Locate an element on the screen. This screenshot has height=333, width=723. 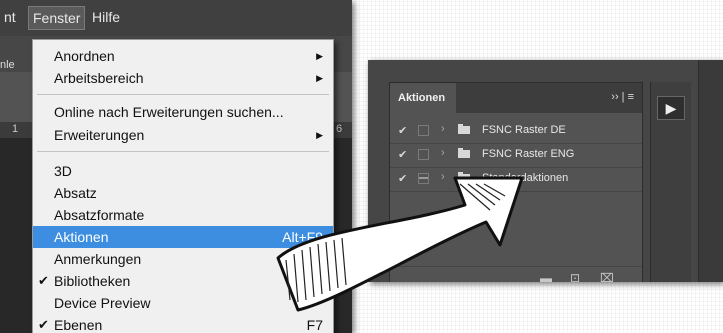
menu-bar-item-partial: nt is located at coordinates (10, 17).